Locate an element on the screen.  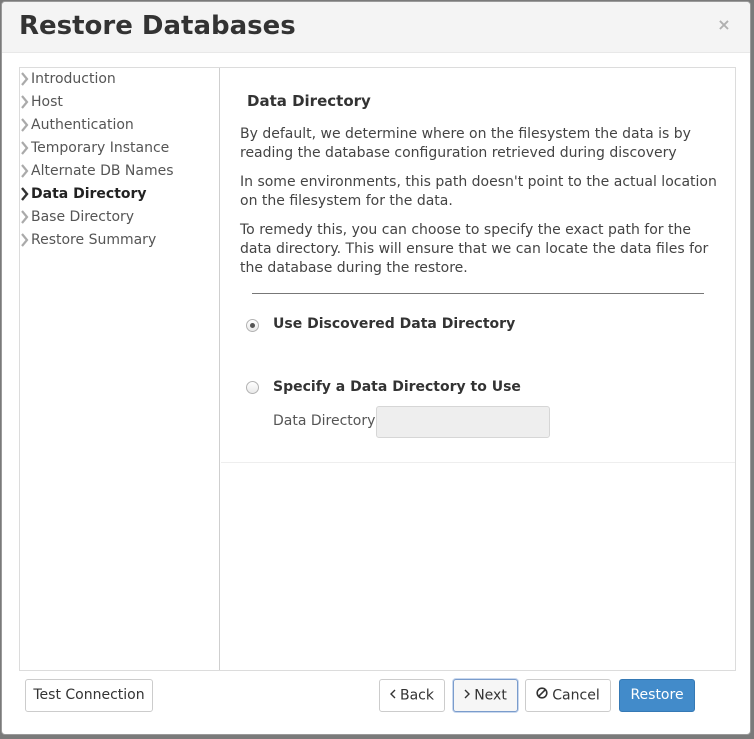
step-alternate-db-names: Alternate DB Names is located at coordinates (119, 171).